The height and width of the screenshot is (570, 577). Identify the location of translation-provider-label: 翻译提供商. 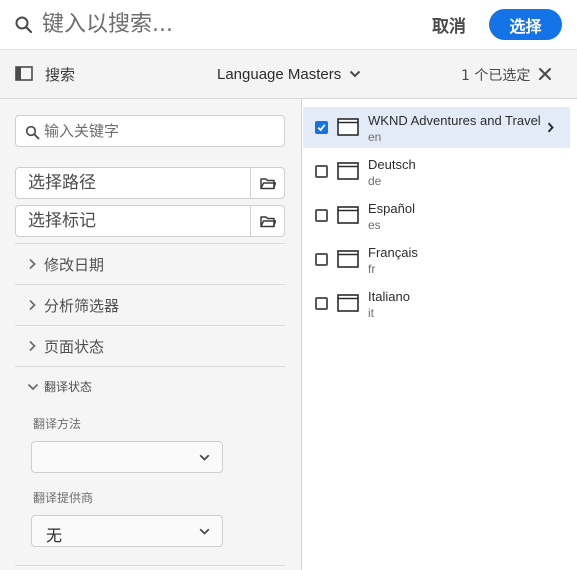
(63, 498).